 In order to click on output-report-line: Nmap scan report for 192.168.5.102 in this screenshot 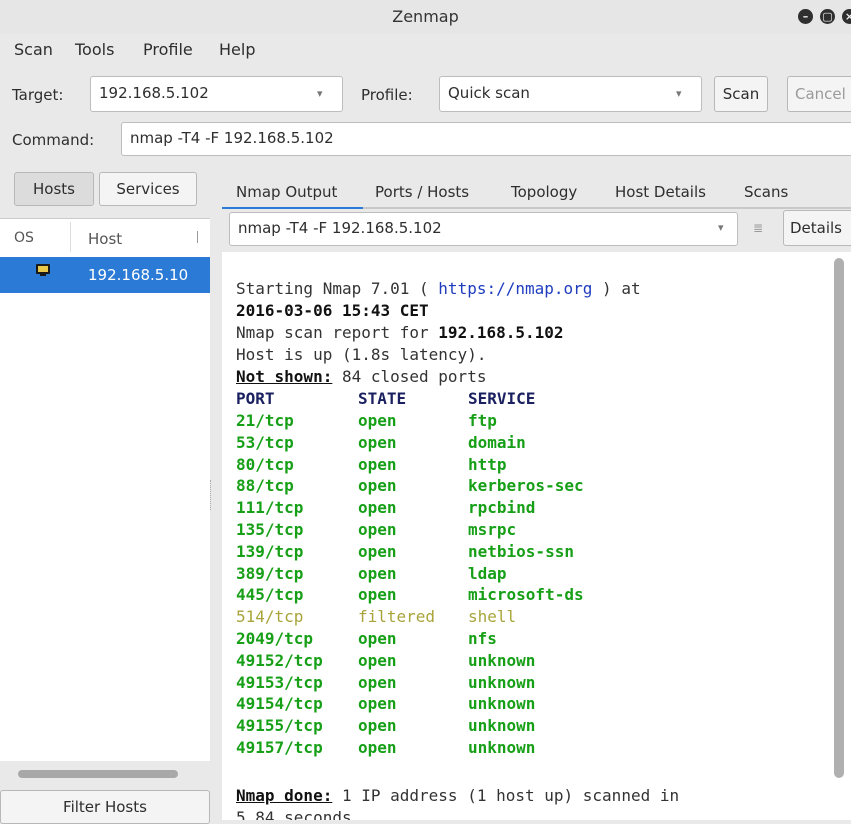, I will do `click(400, 332)`.